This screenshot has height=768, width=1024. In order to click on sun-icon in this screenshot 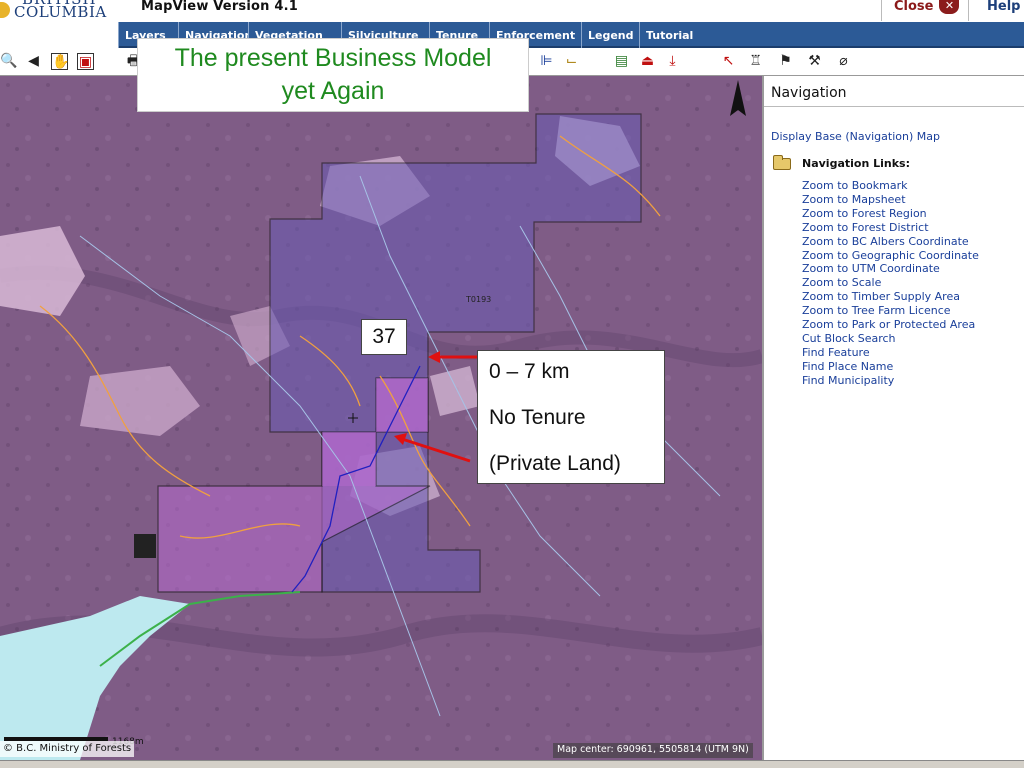, I will do `click(5, 10)`.